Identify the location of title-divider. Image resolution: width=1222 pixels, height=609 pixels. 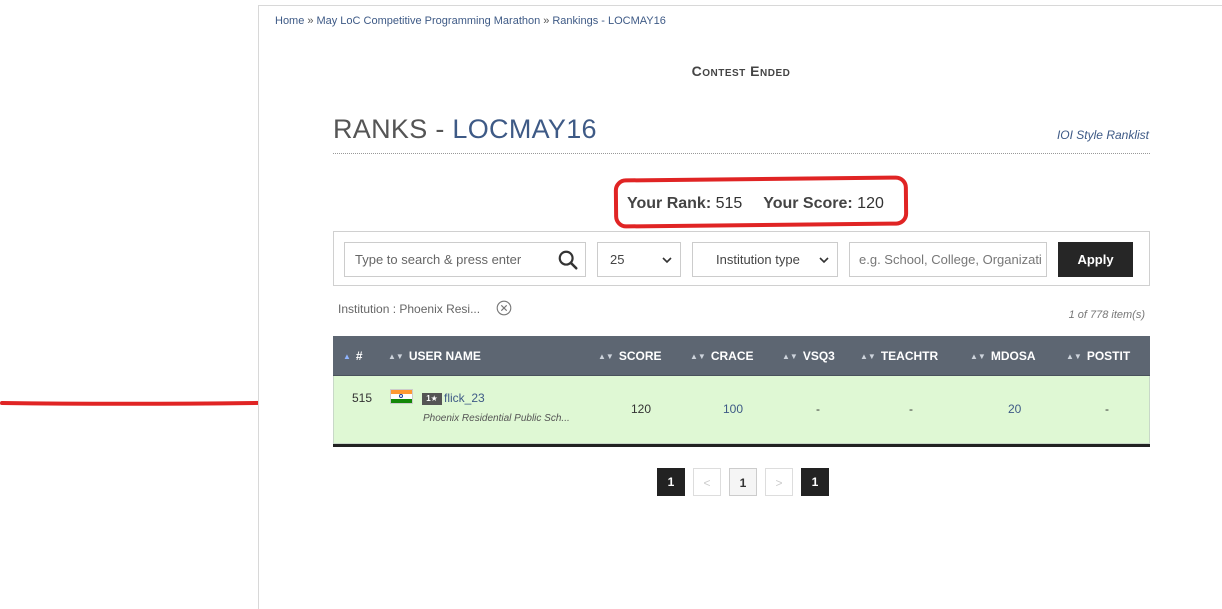
(741, 153).